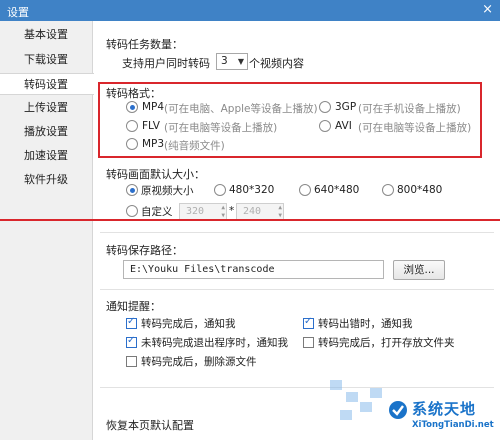 The image size is (500, 440). Describe the element at coordinates (18, 12) in the screenshot. I see `window-title: 设置` at that location.